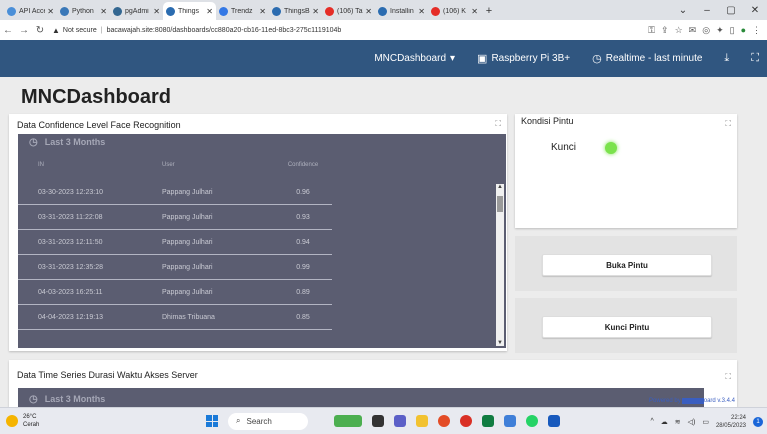  Describe the element at coordinates (382, 11) in the screenshot. I see `thingsboard-icon` at that location.